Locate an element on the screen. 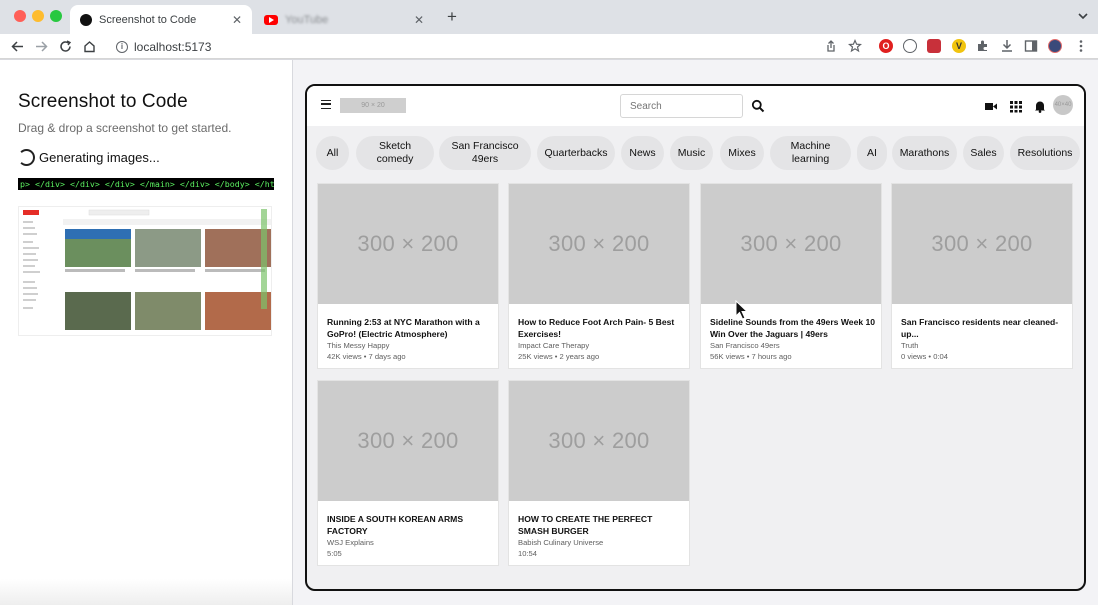 This screenshot has height=605, width=1098. spinner-icon is located at coordinates (26, 157).